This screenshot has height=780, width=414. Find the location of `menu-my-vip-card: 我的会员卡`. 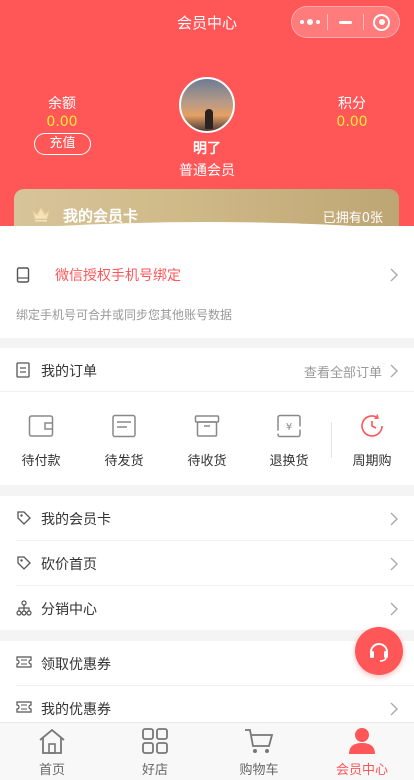

menu-my-vip-card: 我的会员卡 is located at coordinates (207, 518).